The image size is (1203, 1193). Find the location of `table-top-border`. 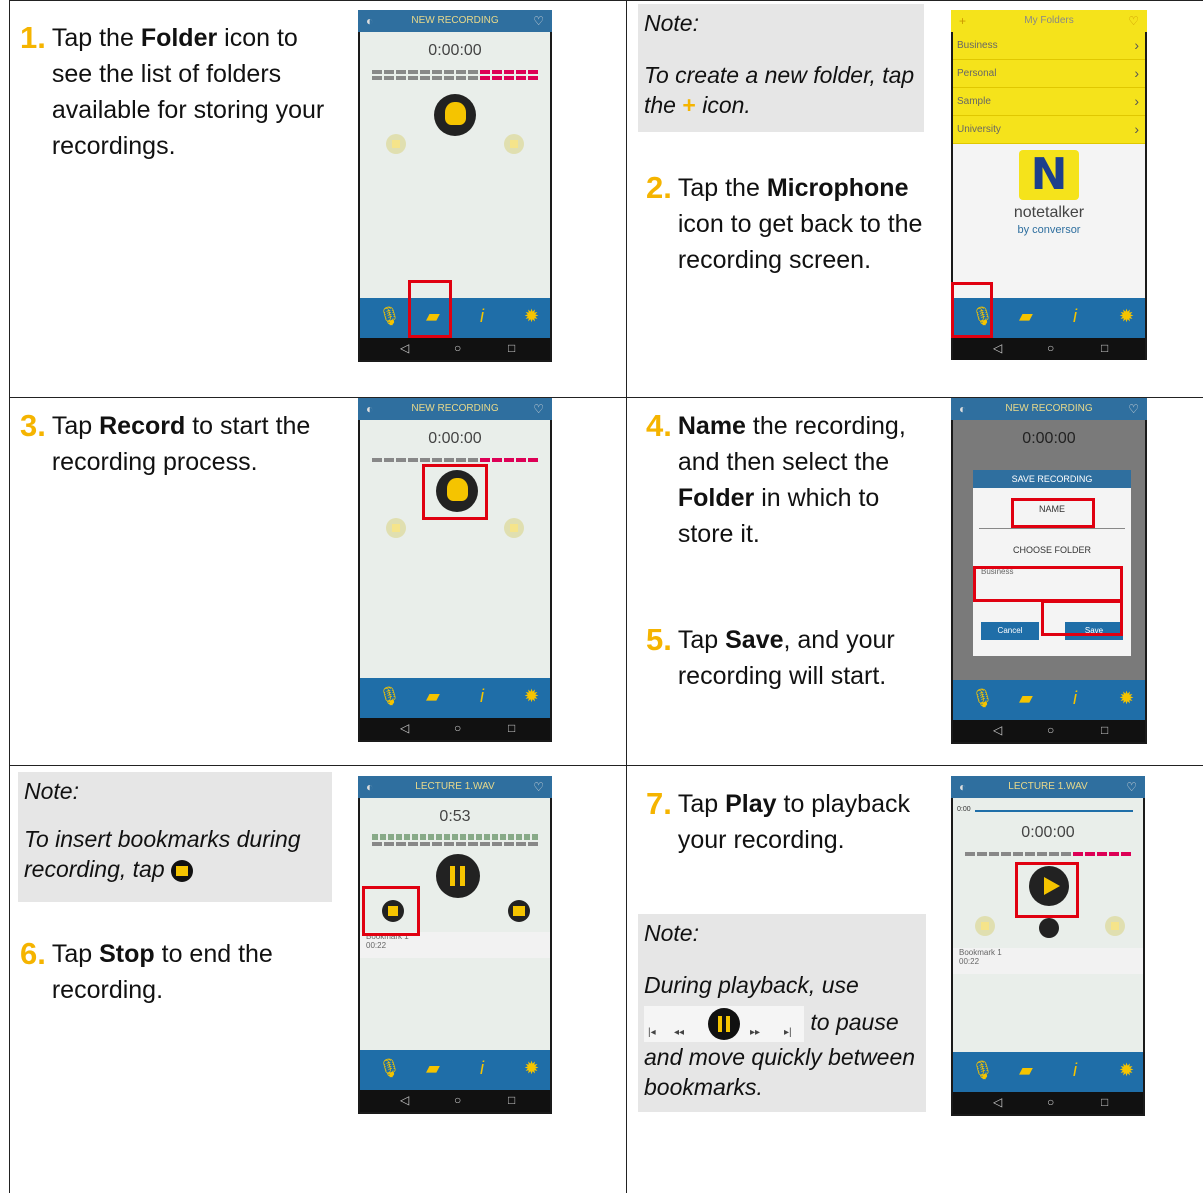

table-top-border is located at coordinates (606, 0).